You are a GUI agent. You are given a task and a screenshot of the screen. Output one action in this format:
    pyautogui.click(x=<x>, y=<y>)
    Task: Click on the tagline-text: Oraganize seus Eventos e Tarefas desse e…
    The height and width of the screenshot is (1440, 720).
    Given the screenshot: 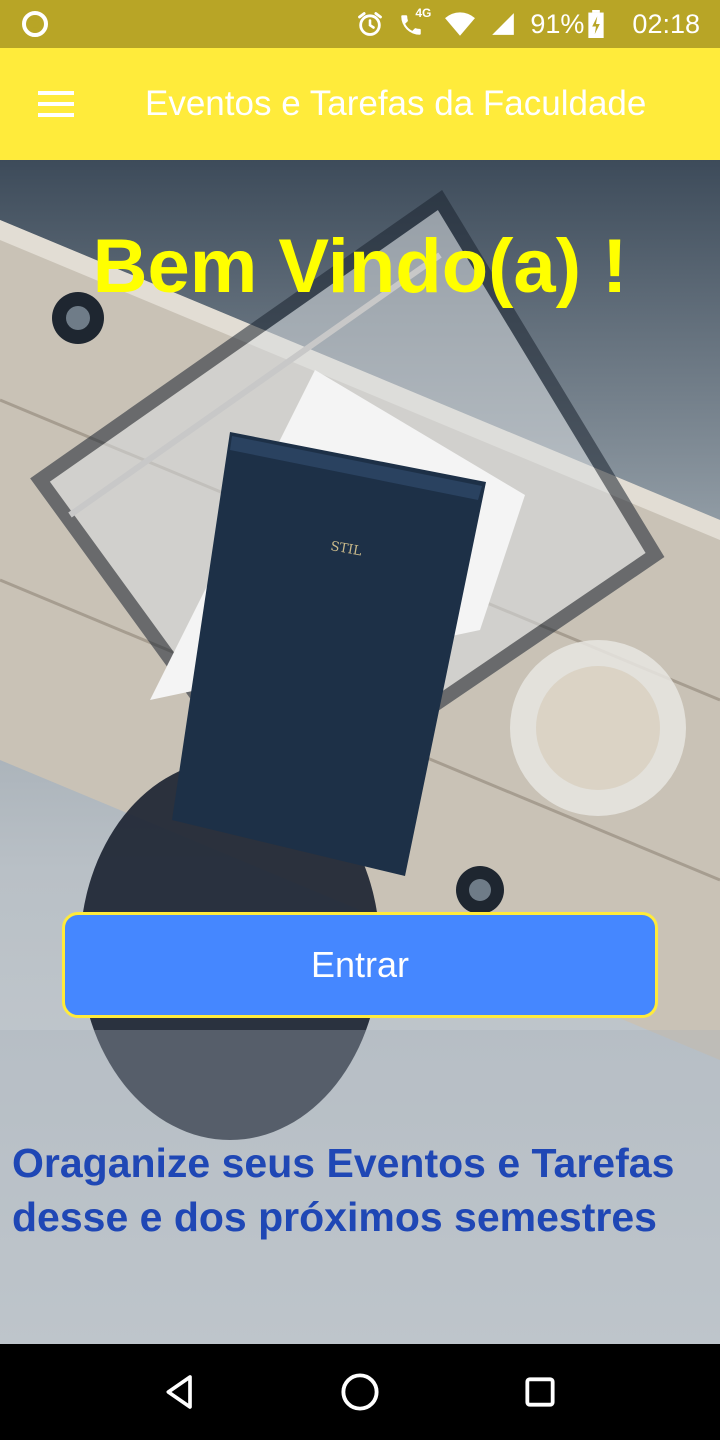 What is the action you would take?
    pyautogui.click(x=343, y=1190)
    